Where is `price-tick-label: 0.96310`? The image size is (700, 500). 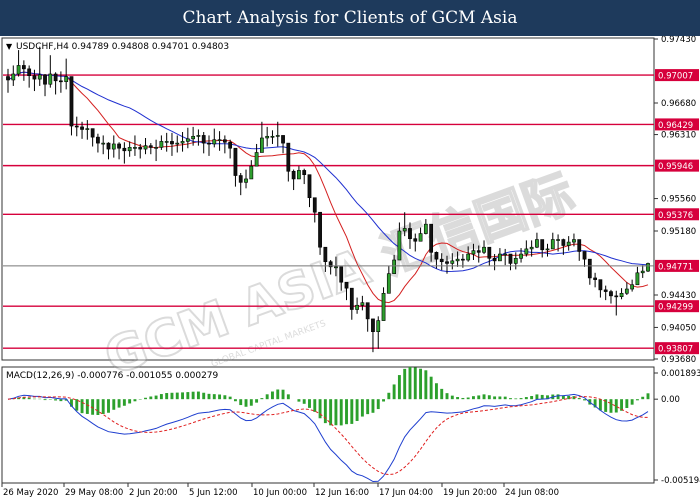 price-tick-label: 0.96310 is located at coordinates (678, 136).